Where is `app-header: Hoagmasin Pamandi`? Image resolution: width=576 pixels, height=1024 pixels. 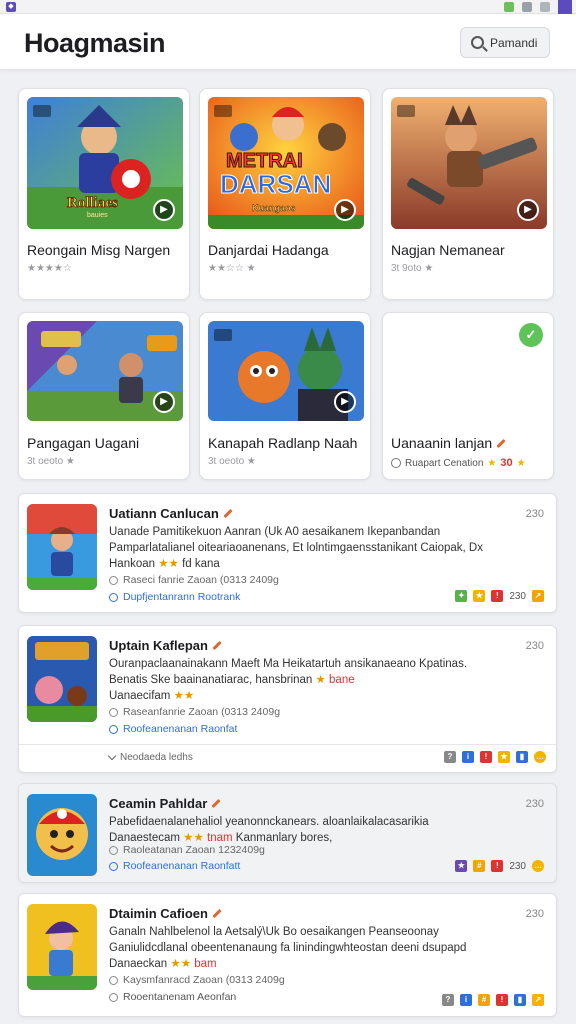 app-header: Hoagmasin Pamandi is located at coordinates (288, 42).